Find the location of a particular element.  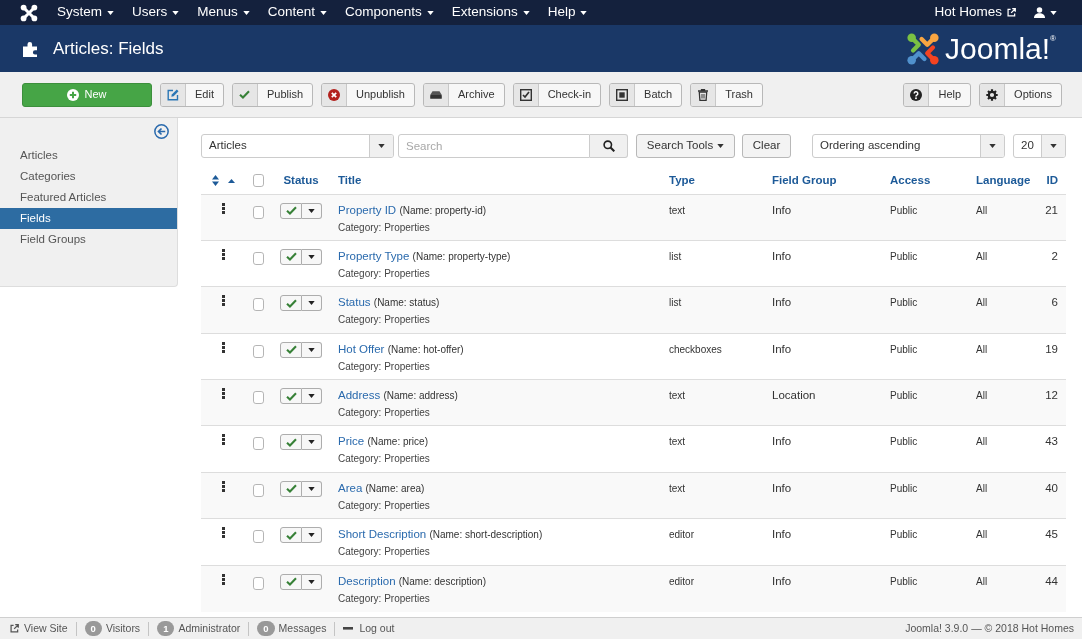

column-heading-link: Title is located at coordinates (350, 180).